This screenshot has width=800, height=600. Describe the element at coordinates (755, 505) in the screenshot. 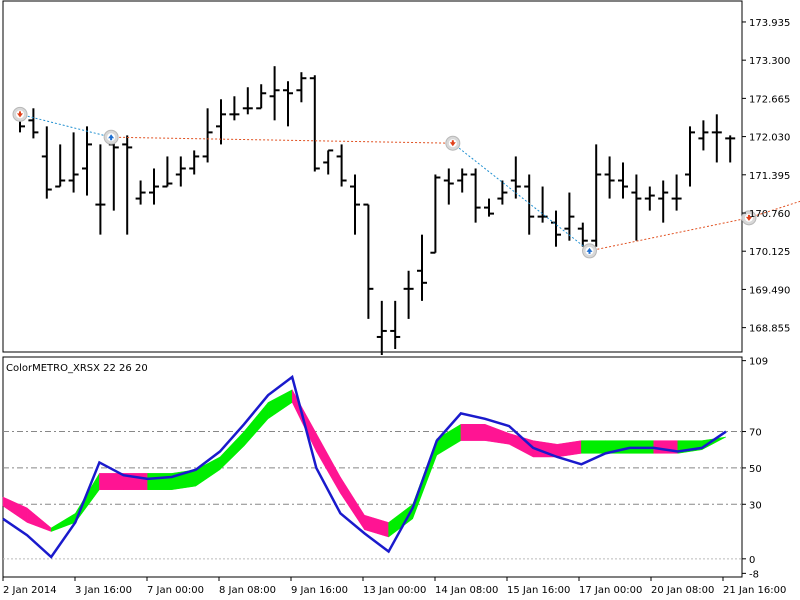

I see `indicator-tick-label: 30` at that location.